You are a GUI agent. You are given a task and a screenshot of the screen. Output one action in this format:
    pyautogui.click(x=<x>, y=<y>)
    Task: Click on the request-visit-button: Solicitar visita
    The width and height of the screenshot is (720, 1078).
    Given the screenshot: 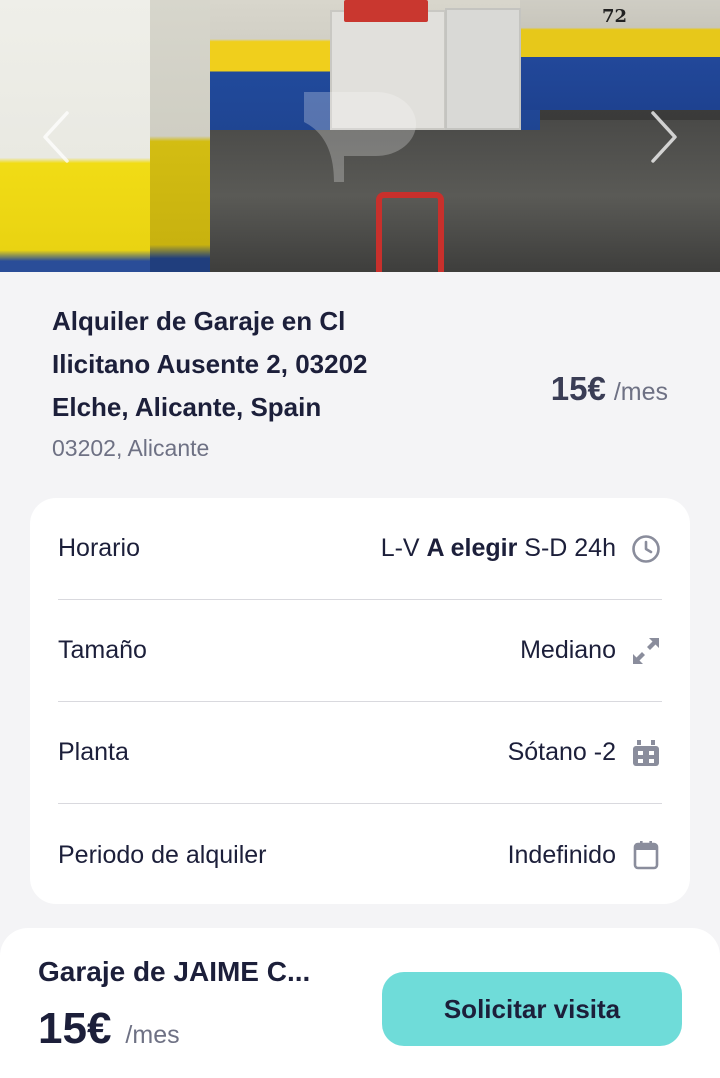 What is the action you would take?
    pyautogui.click(x=532, y=1009)
    